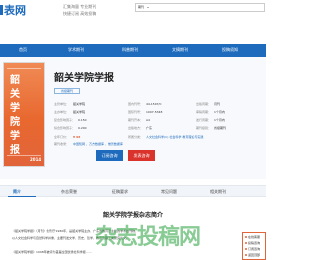 The image size is (320, 260). What do you see at coordinates (15, 122) in the screenshot?
I see `cover-title-char: 院` at bounding box center [15, 122].